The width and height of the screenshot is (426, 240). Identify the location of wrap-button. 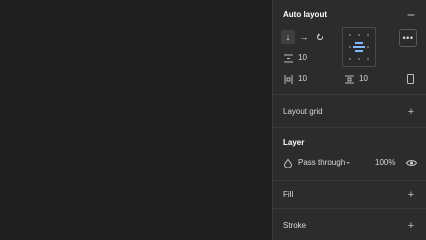
(320, 37).